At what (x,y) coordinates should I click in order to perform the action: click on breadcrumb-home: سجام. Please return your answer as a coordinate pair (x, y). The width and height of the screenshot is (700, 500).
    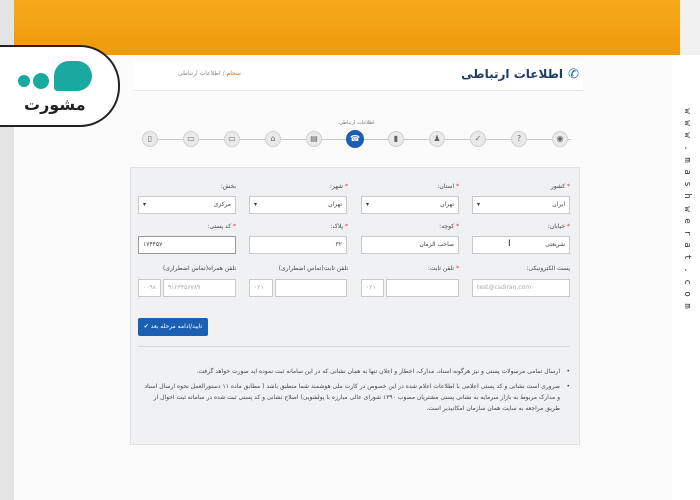
    Looking at the image, I should click on (234, 73).